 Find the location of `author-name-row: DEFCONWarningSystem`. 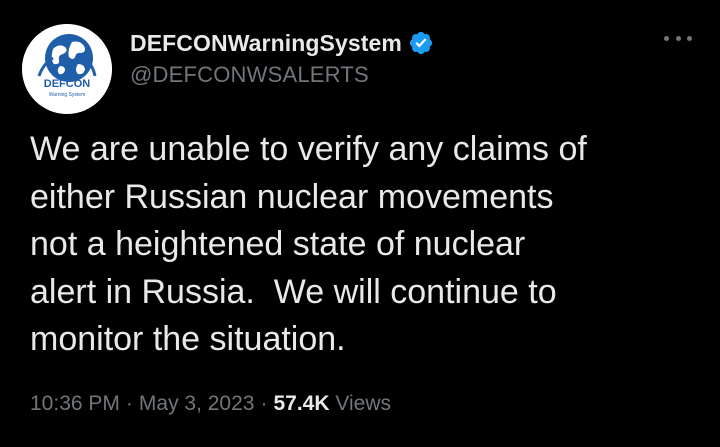

author-name-row: DEFCONWarningSystem is located at coordinates (282, 43).